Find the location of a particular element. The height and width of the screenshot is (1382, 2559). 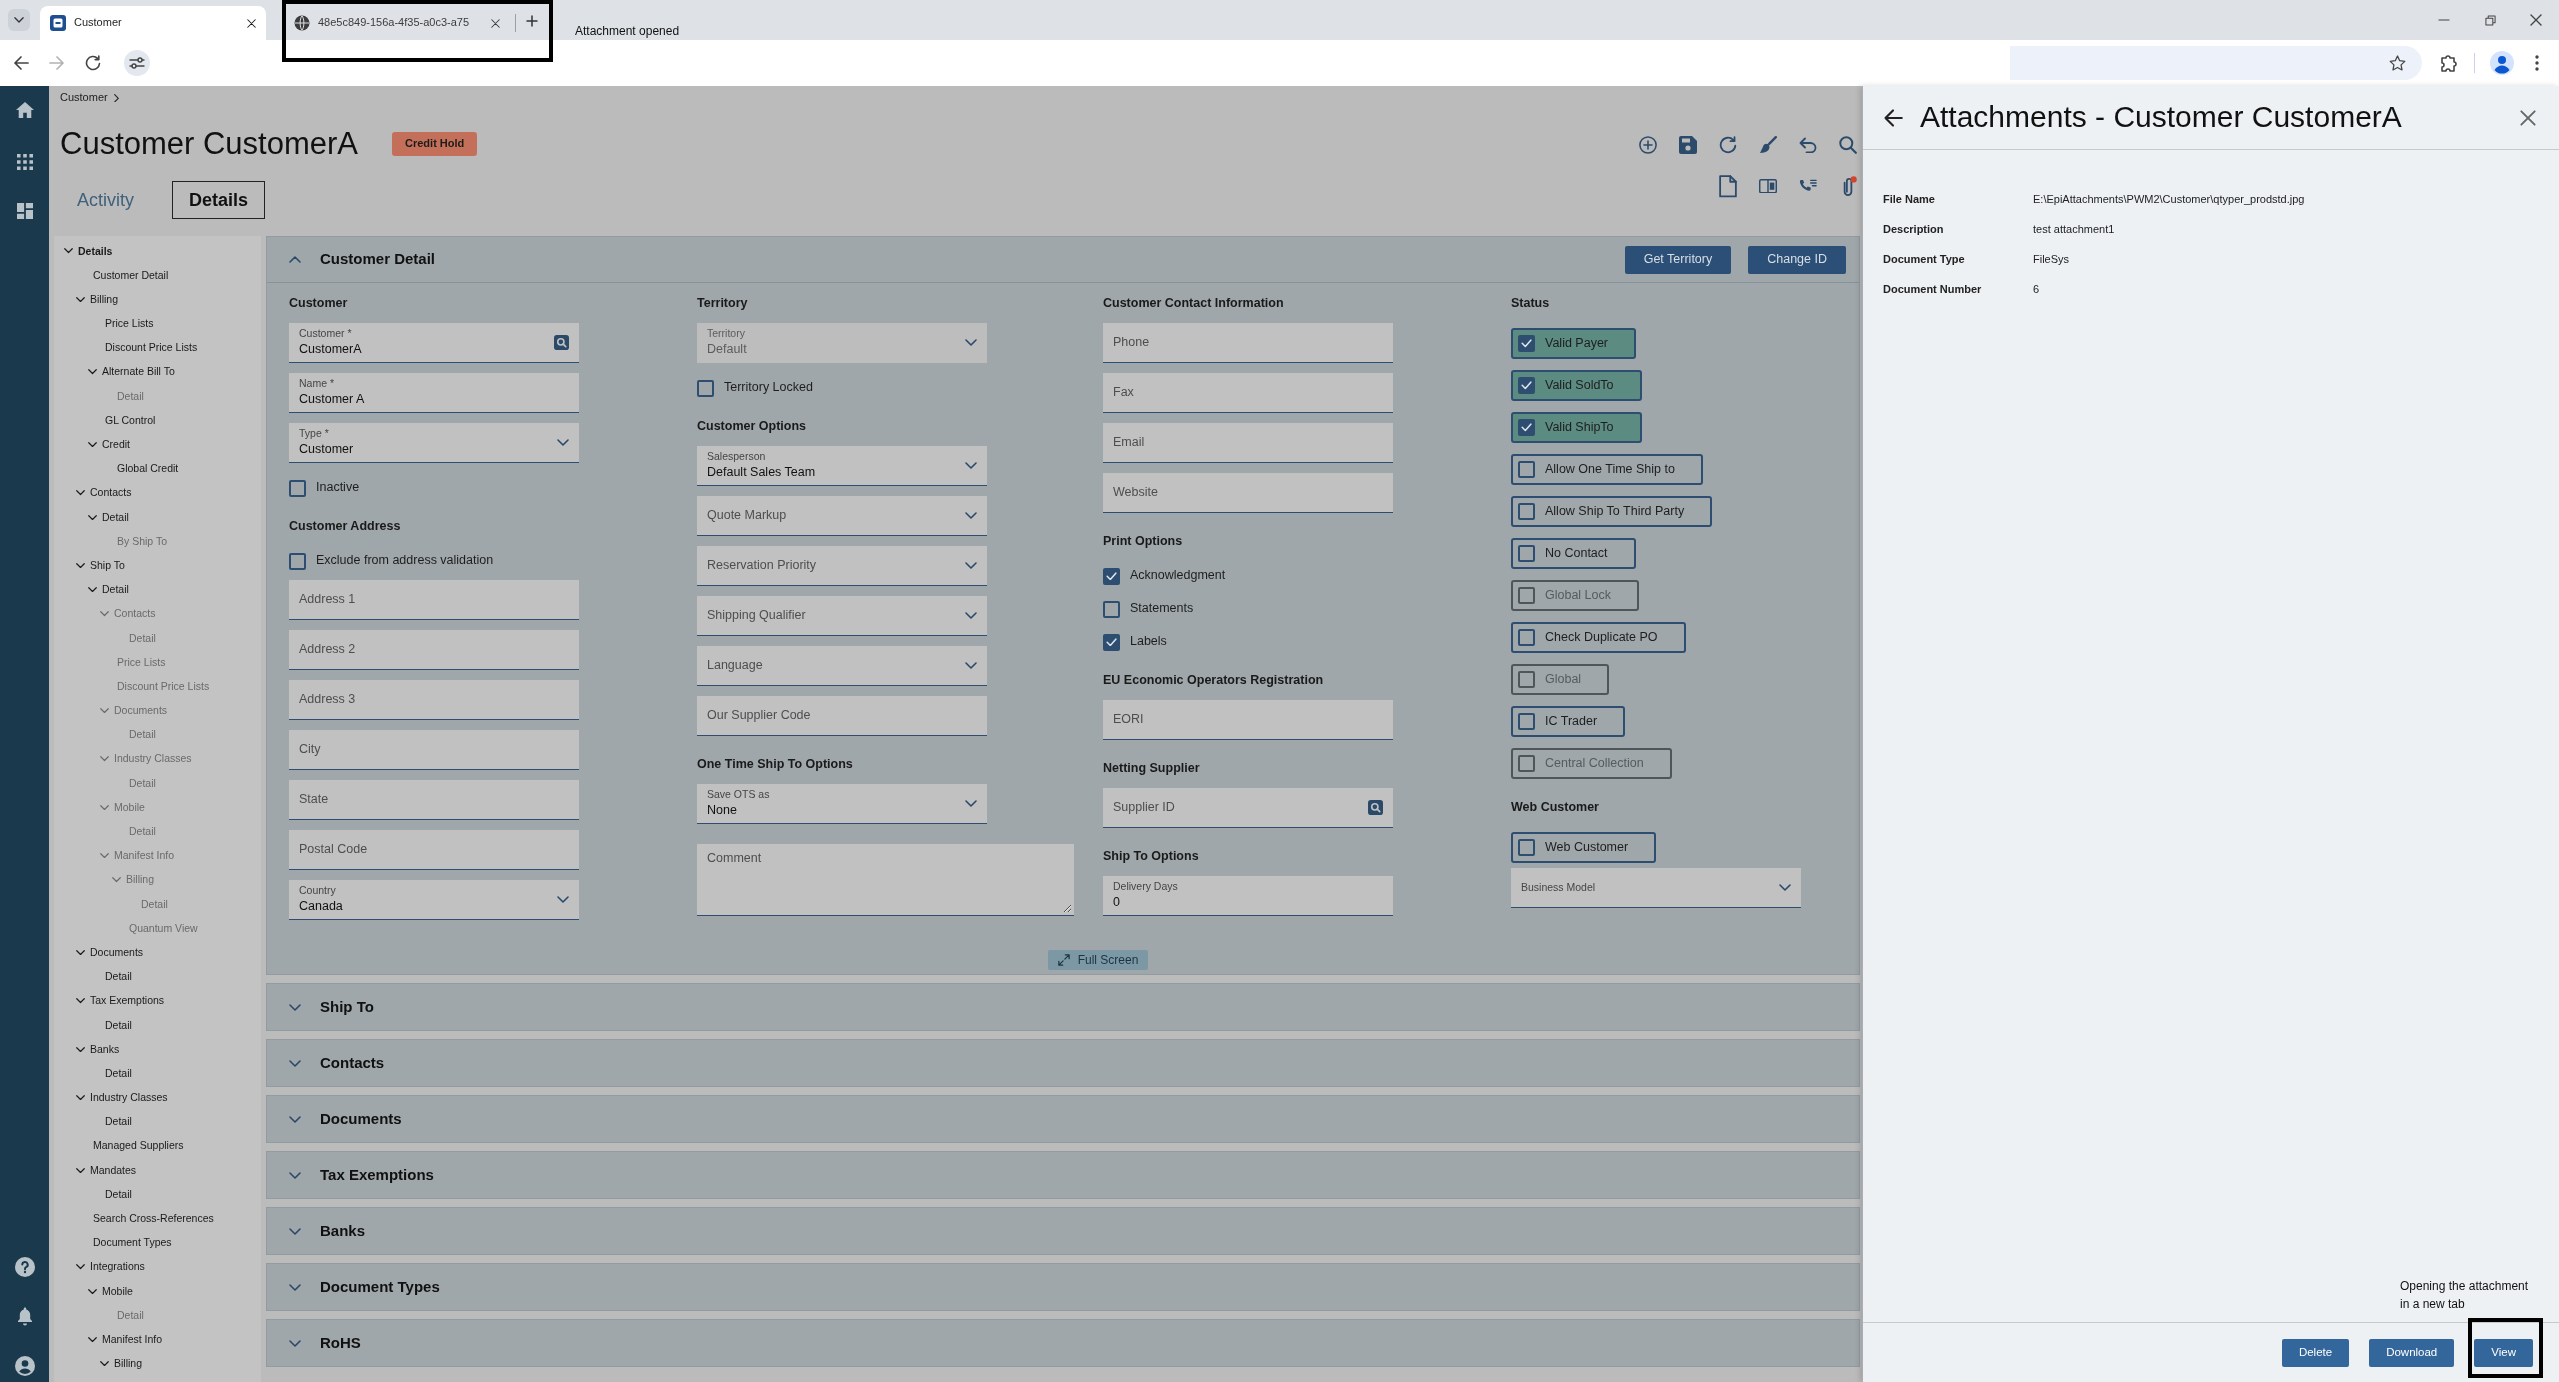

restore-icon is located at coordinates (2490, 20).